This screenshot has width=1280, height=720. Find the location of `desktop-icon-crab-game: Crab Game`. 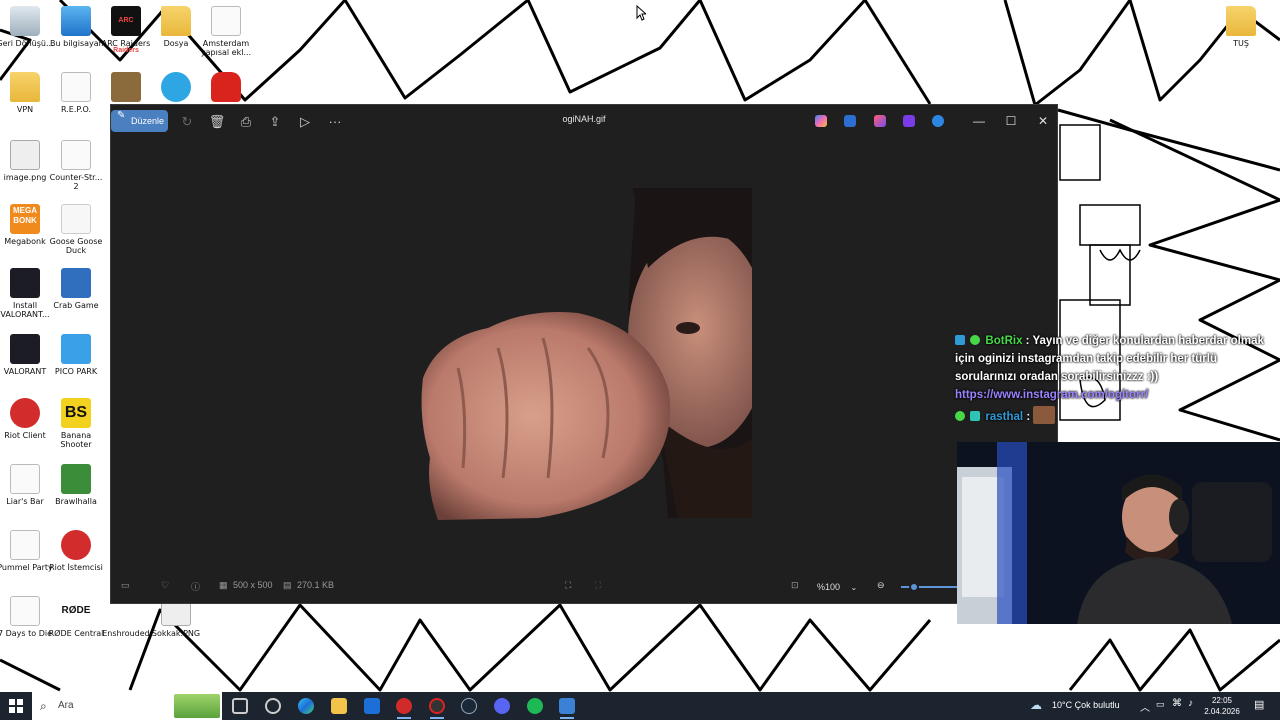

desktop-icon-crab-game: Crab Game is located at coordinates (76, 289).